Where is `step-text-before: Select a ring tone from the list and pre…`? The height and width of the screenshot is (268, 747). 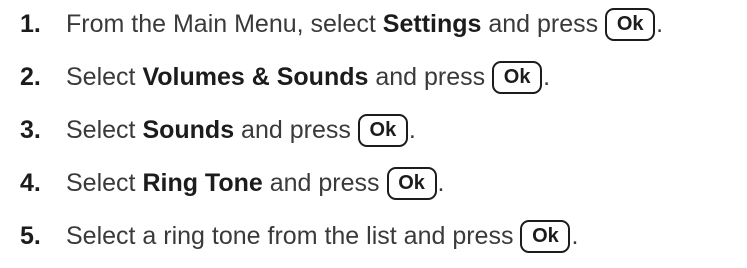 step-text-before: Select a ring tone from the list and pre… is located at coordinates (290, 235).